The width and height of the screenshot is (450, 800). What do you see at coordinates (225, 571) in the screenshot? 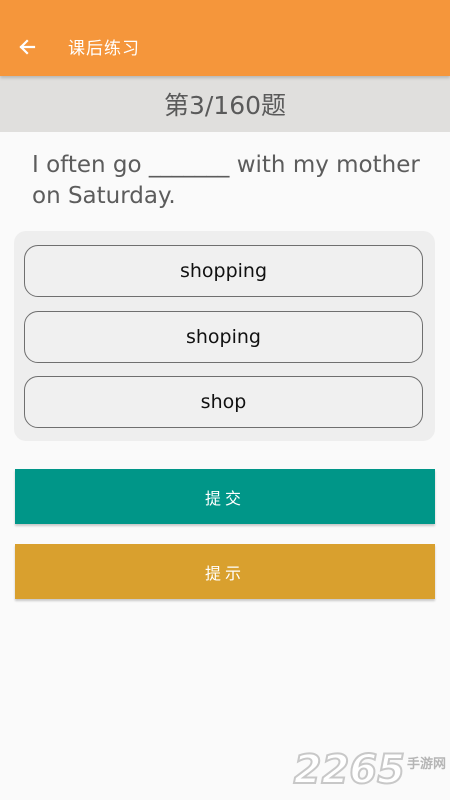
I see `hint-button: 提示` at bounding box center [225, 571].